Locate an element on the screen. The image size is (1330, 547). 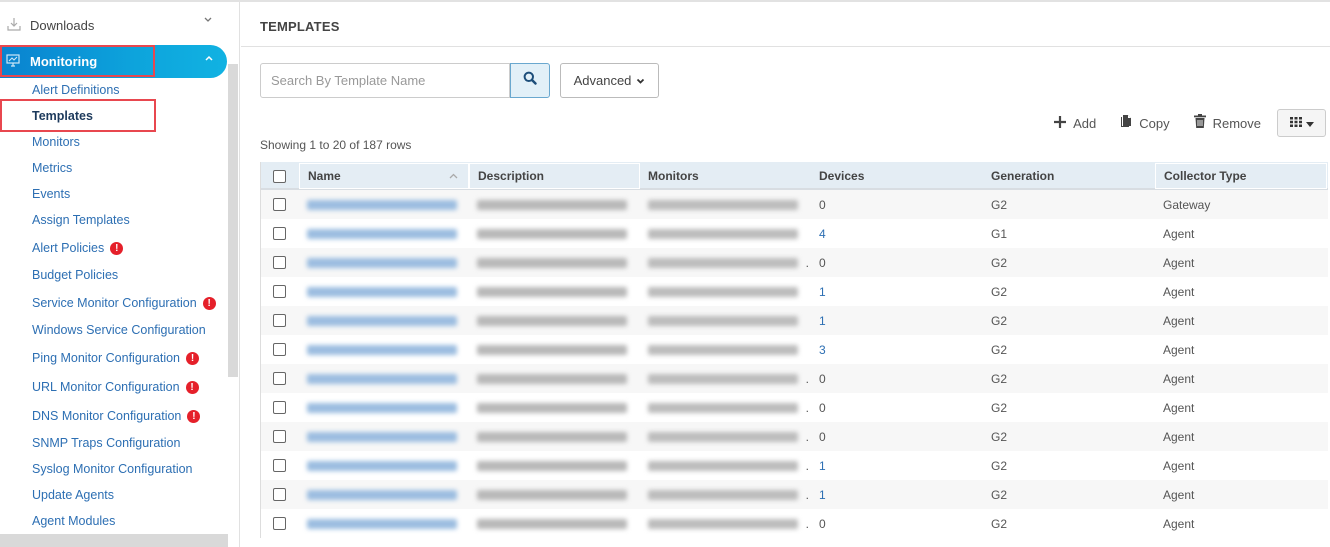
sidebar-horizontal-scrollbar is located at coordinates (114, 540).